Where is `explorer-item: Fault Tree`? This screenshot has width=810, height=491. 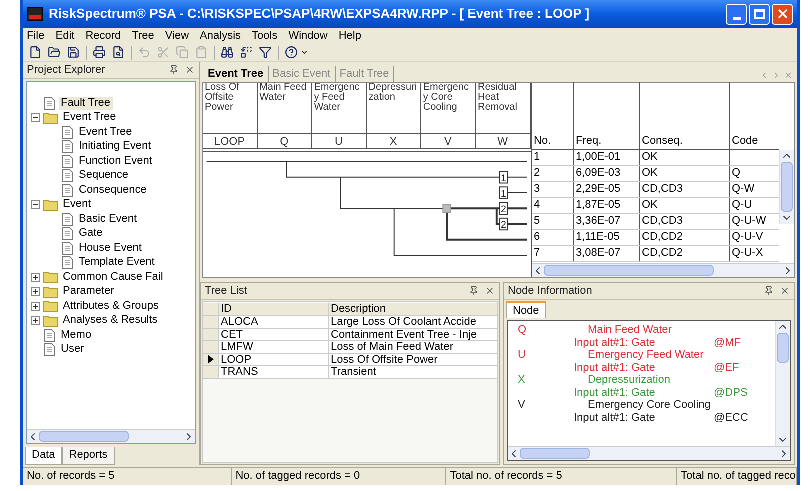 explorer-item: Fault Tree is located at coordinates (86, 103).